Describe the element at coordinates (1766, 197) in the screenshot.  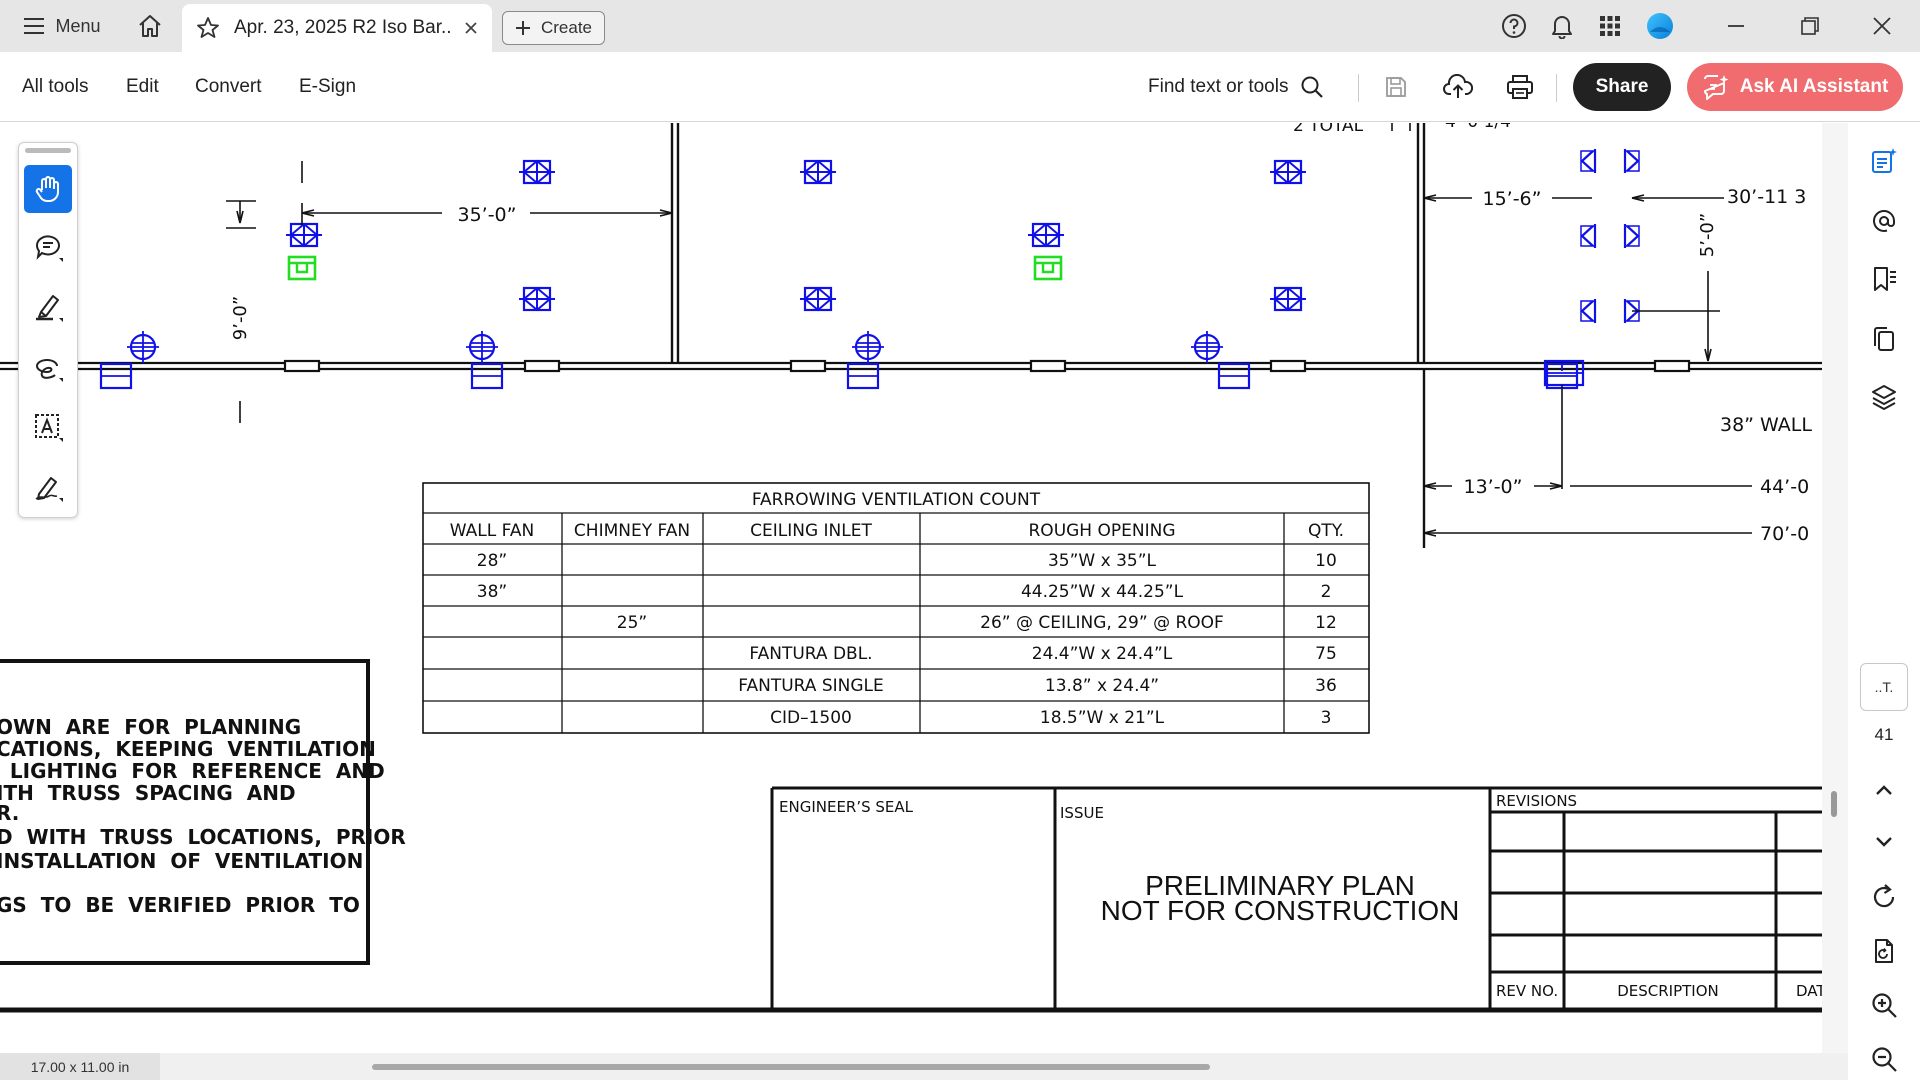
I see `dim-30-11: 30’-11 3` at that location.